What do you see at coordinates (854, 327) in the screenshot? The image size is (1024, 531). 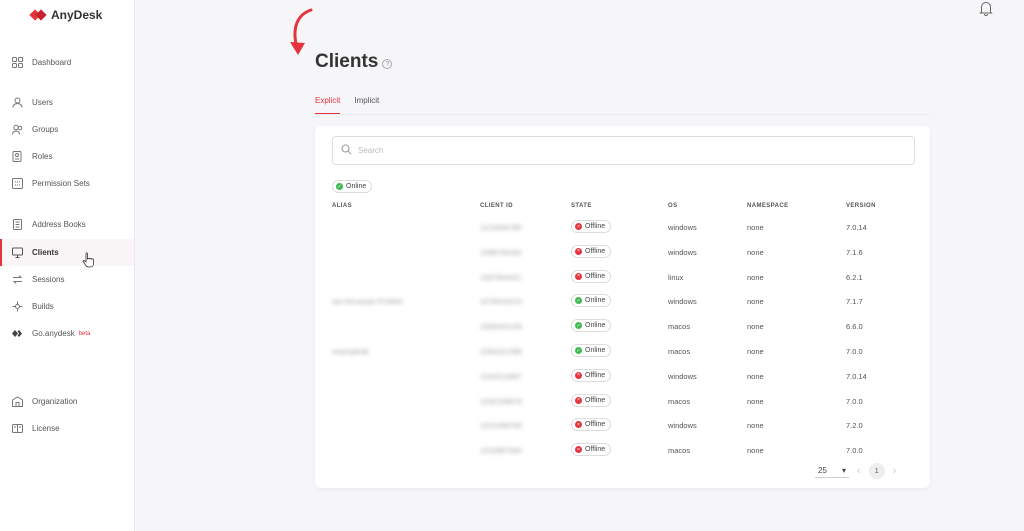 I see `cell-version: 6.6.0` at bounding box center [854, 327].